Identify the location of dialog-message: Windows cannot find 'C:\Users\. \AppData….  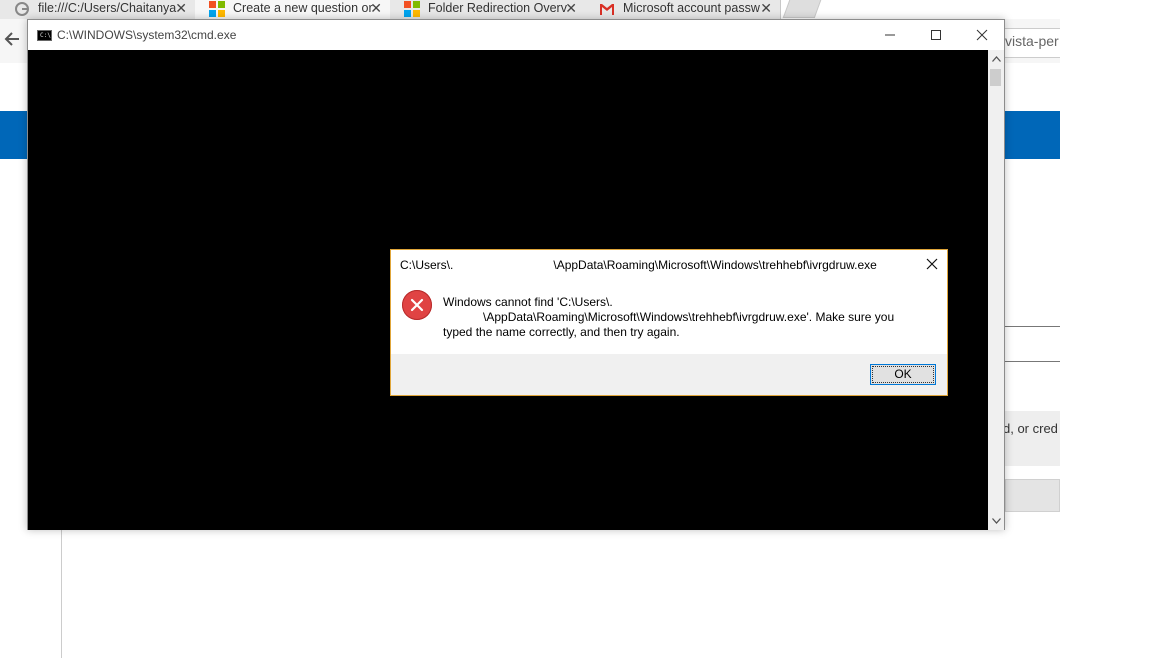
(683, 317).